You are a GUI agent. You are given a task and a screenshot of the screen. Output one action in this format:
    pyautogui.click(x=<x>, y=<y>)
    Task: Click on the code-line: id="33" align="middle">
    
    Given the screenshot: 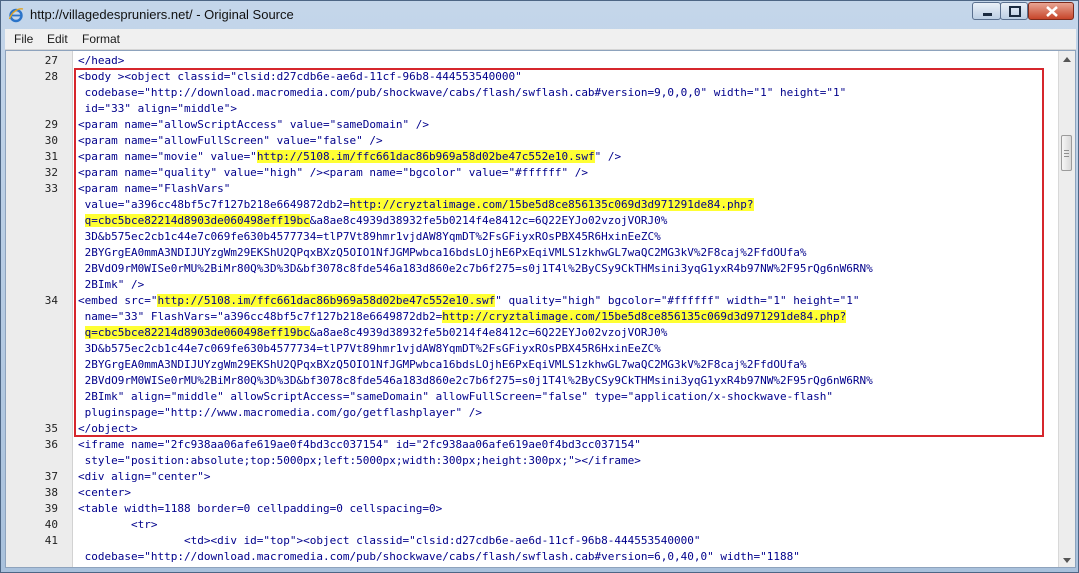 What is the action you would take?
    pyautogui.click(x=157, y=109)
    